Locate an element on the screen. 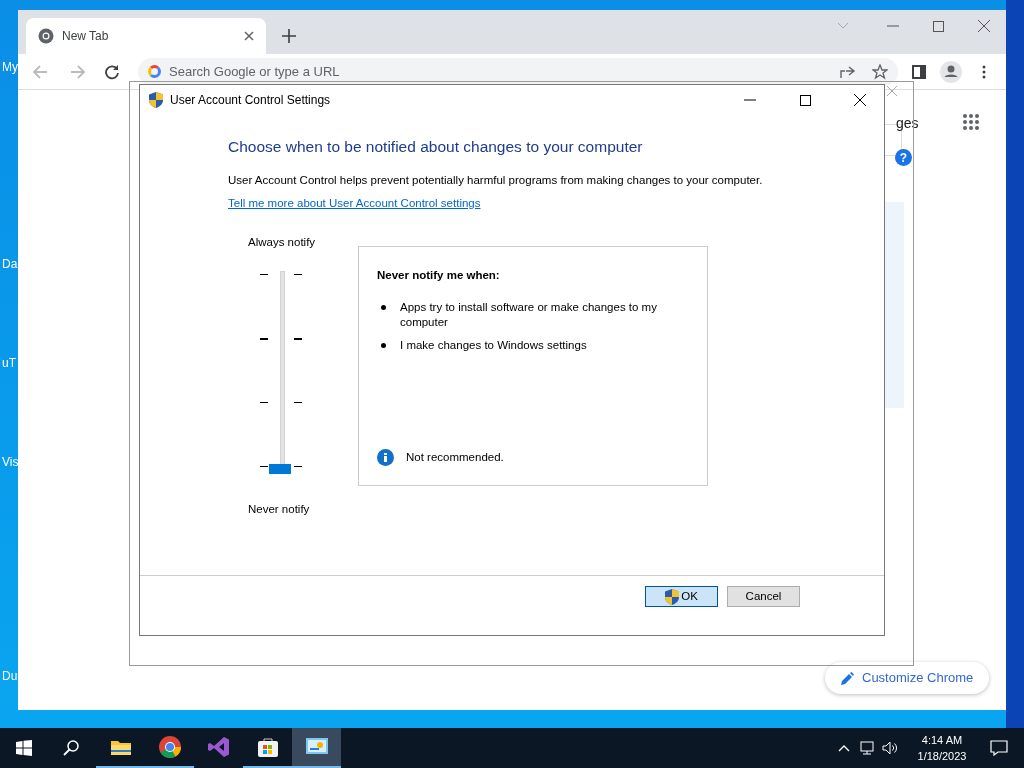 The height and width of the screenshot is (768, 1024). taskbar-app-button is located at coordinates (316, 748).